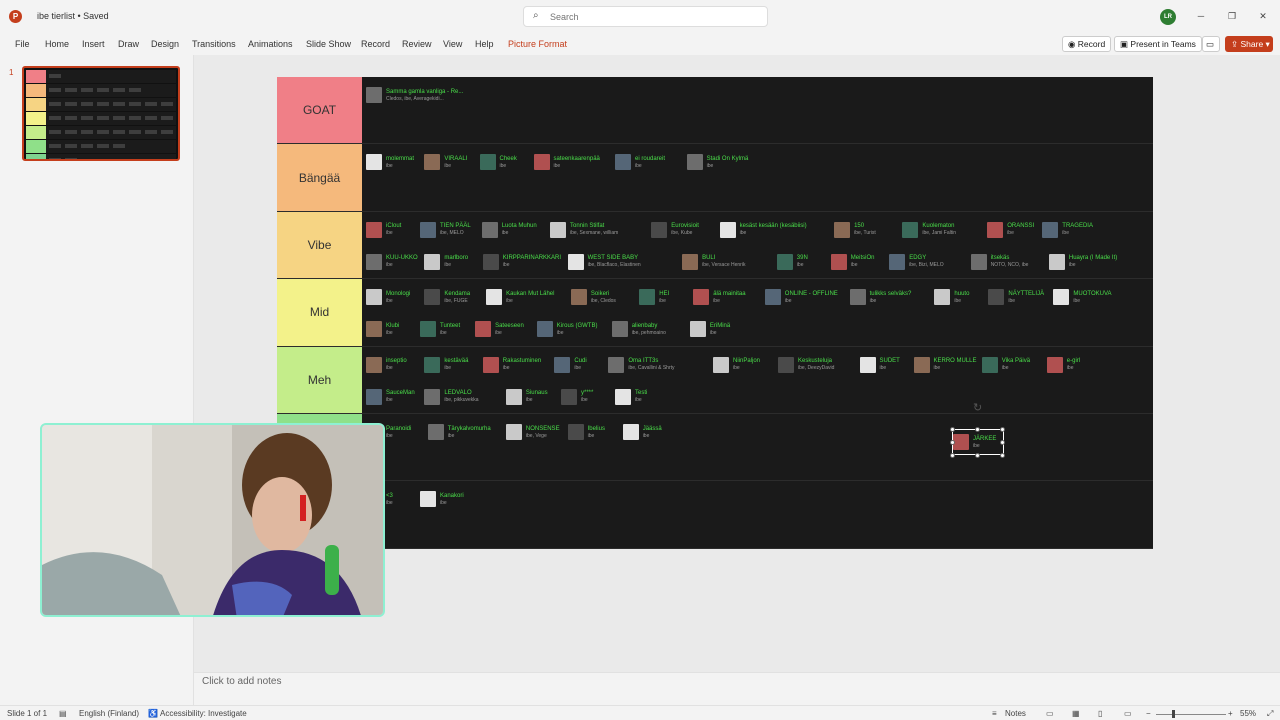 This screenshot has height=720, width=1280. I want to click on notes-pane: Click to add notes, so click(737, 688).